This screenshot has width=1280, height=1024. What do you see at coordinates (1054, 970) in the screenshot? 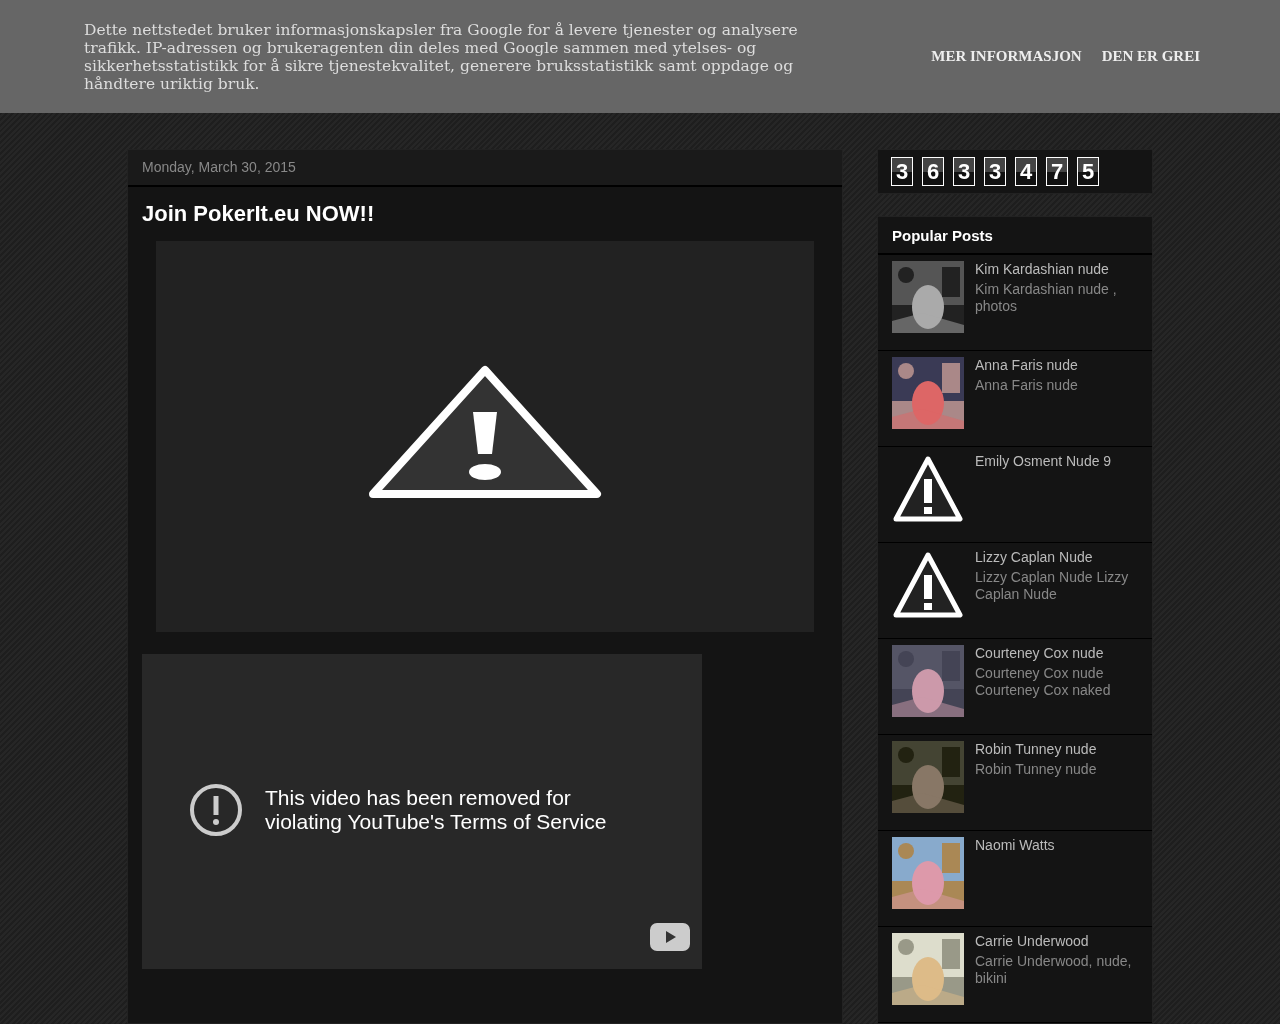
I see `post-snippet: Carrie Underwood, nude, bikini` at bounding box center [1054, 970].